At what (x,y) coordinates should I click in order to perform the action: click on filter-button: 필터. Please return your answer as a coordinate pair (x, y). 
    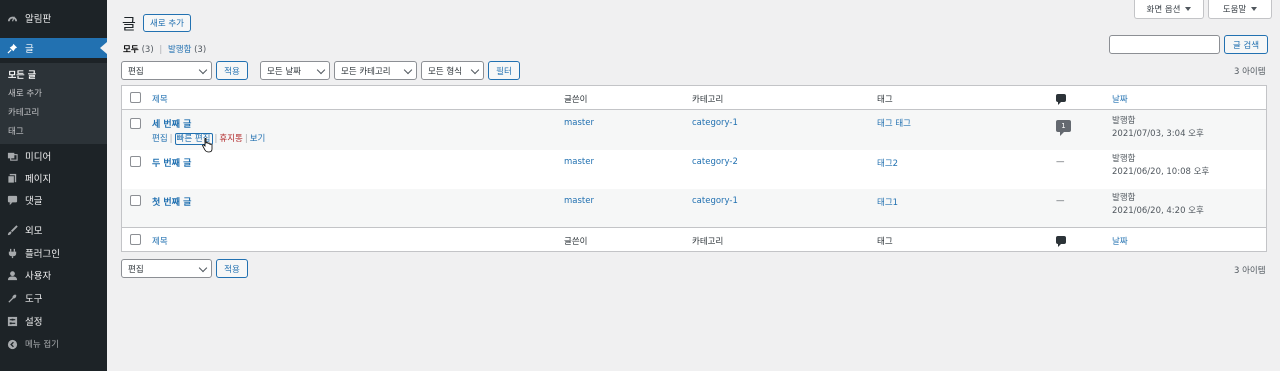
    Looking at the image, I should click on (504, 70).